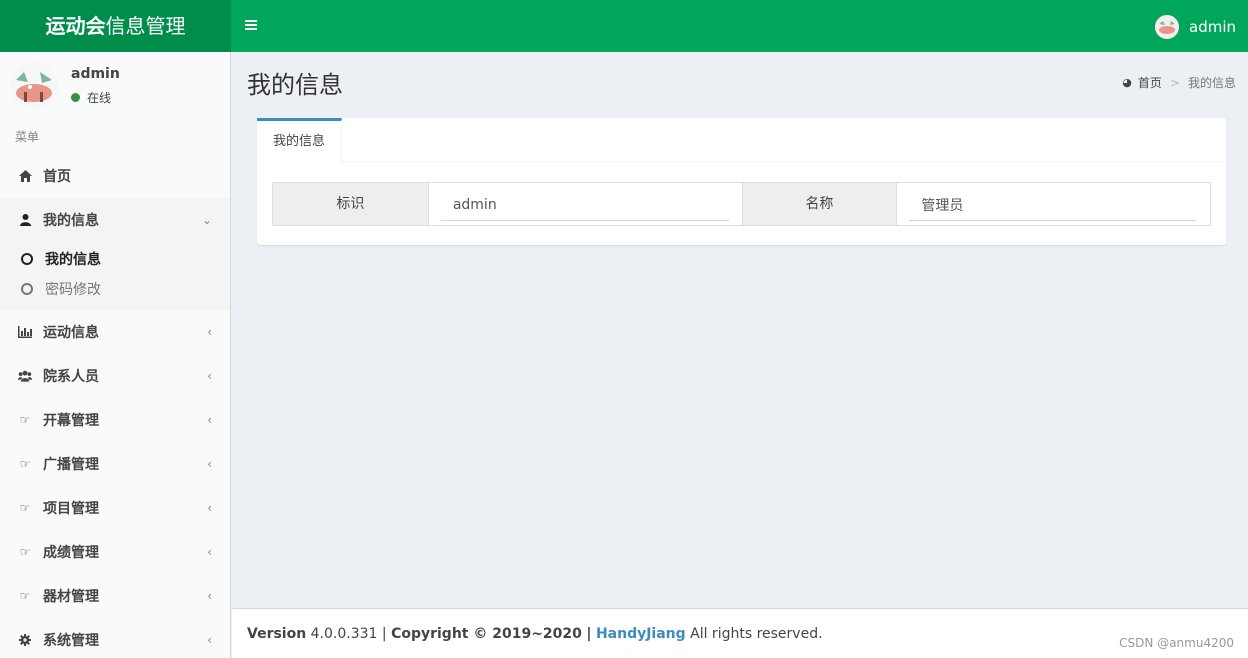 The width and height of the screenshot is (1248, 658). I want to click on sidebar-item-label: 项目管理, so click(71, 509).